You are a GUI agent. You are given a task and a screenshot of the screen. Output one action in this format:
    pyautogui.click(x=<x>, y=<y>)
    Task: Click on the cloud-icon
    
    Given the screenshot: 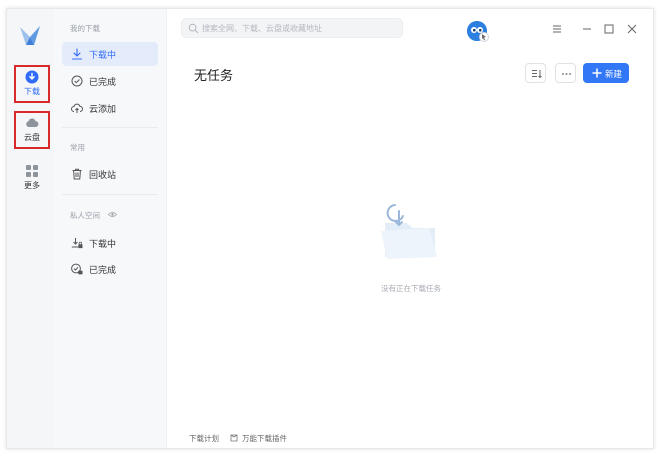 What is the action you would take?
    pyautogui.click(x=32, y=122)
    